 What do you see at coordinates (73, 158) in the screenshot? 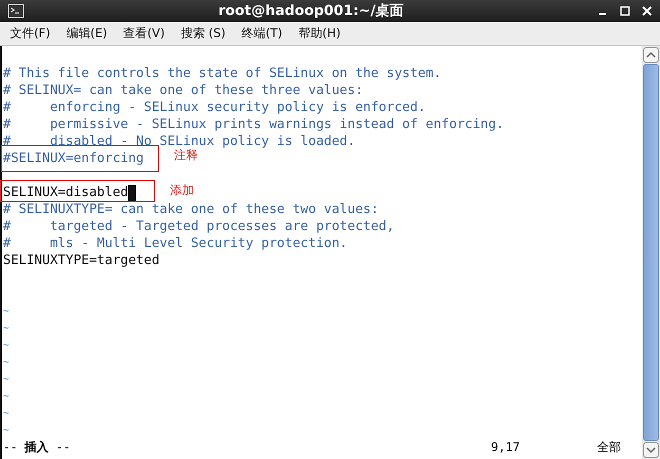
I see `comment-line: #SELINUX=enforcing` at bounding box center [73, 158].